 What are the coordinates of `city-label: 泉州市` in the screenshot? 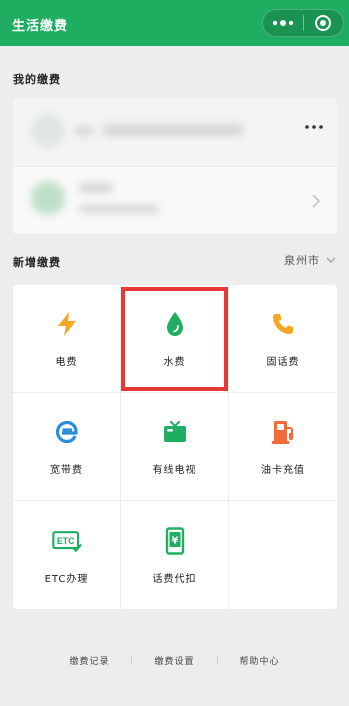 It's located at (302, 260).